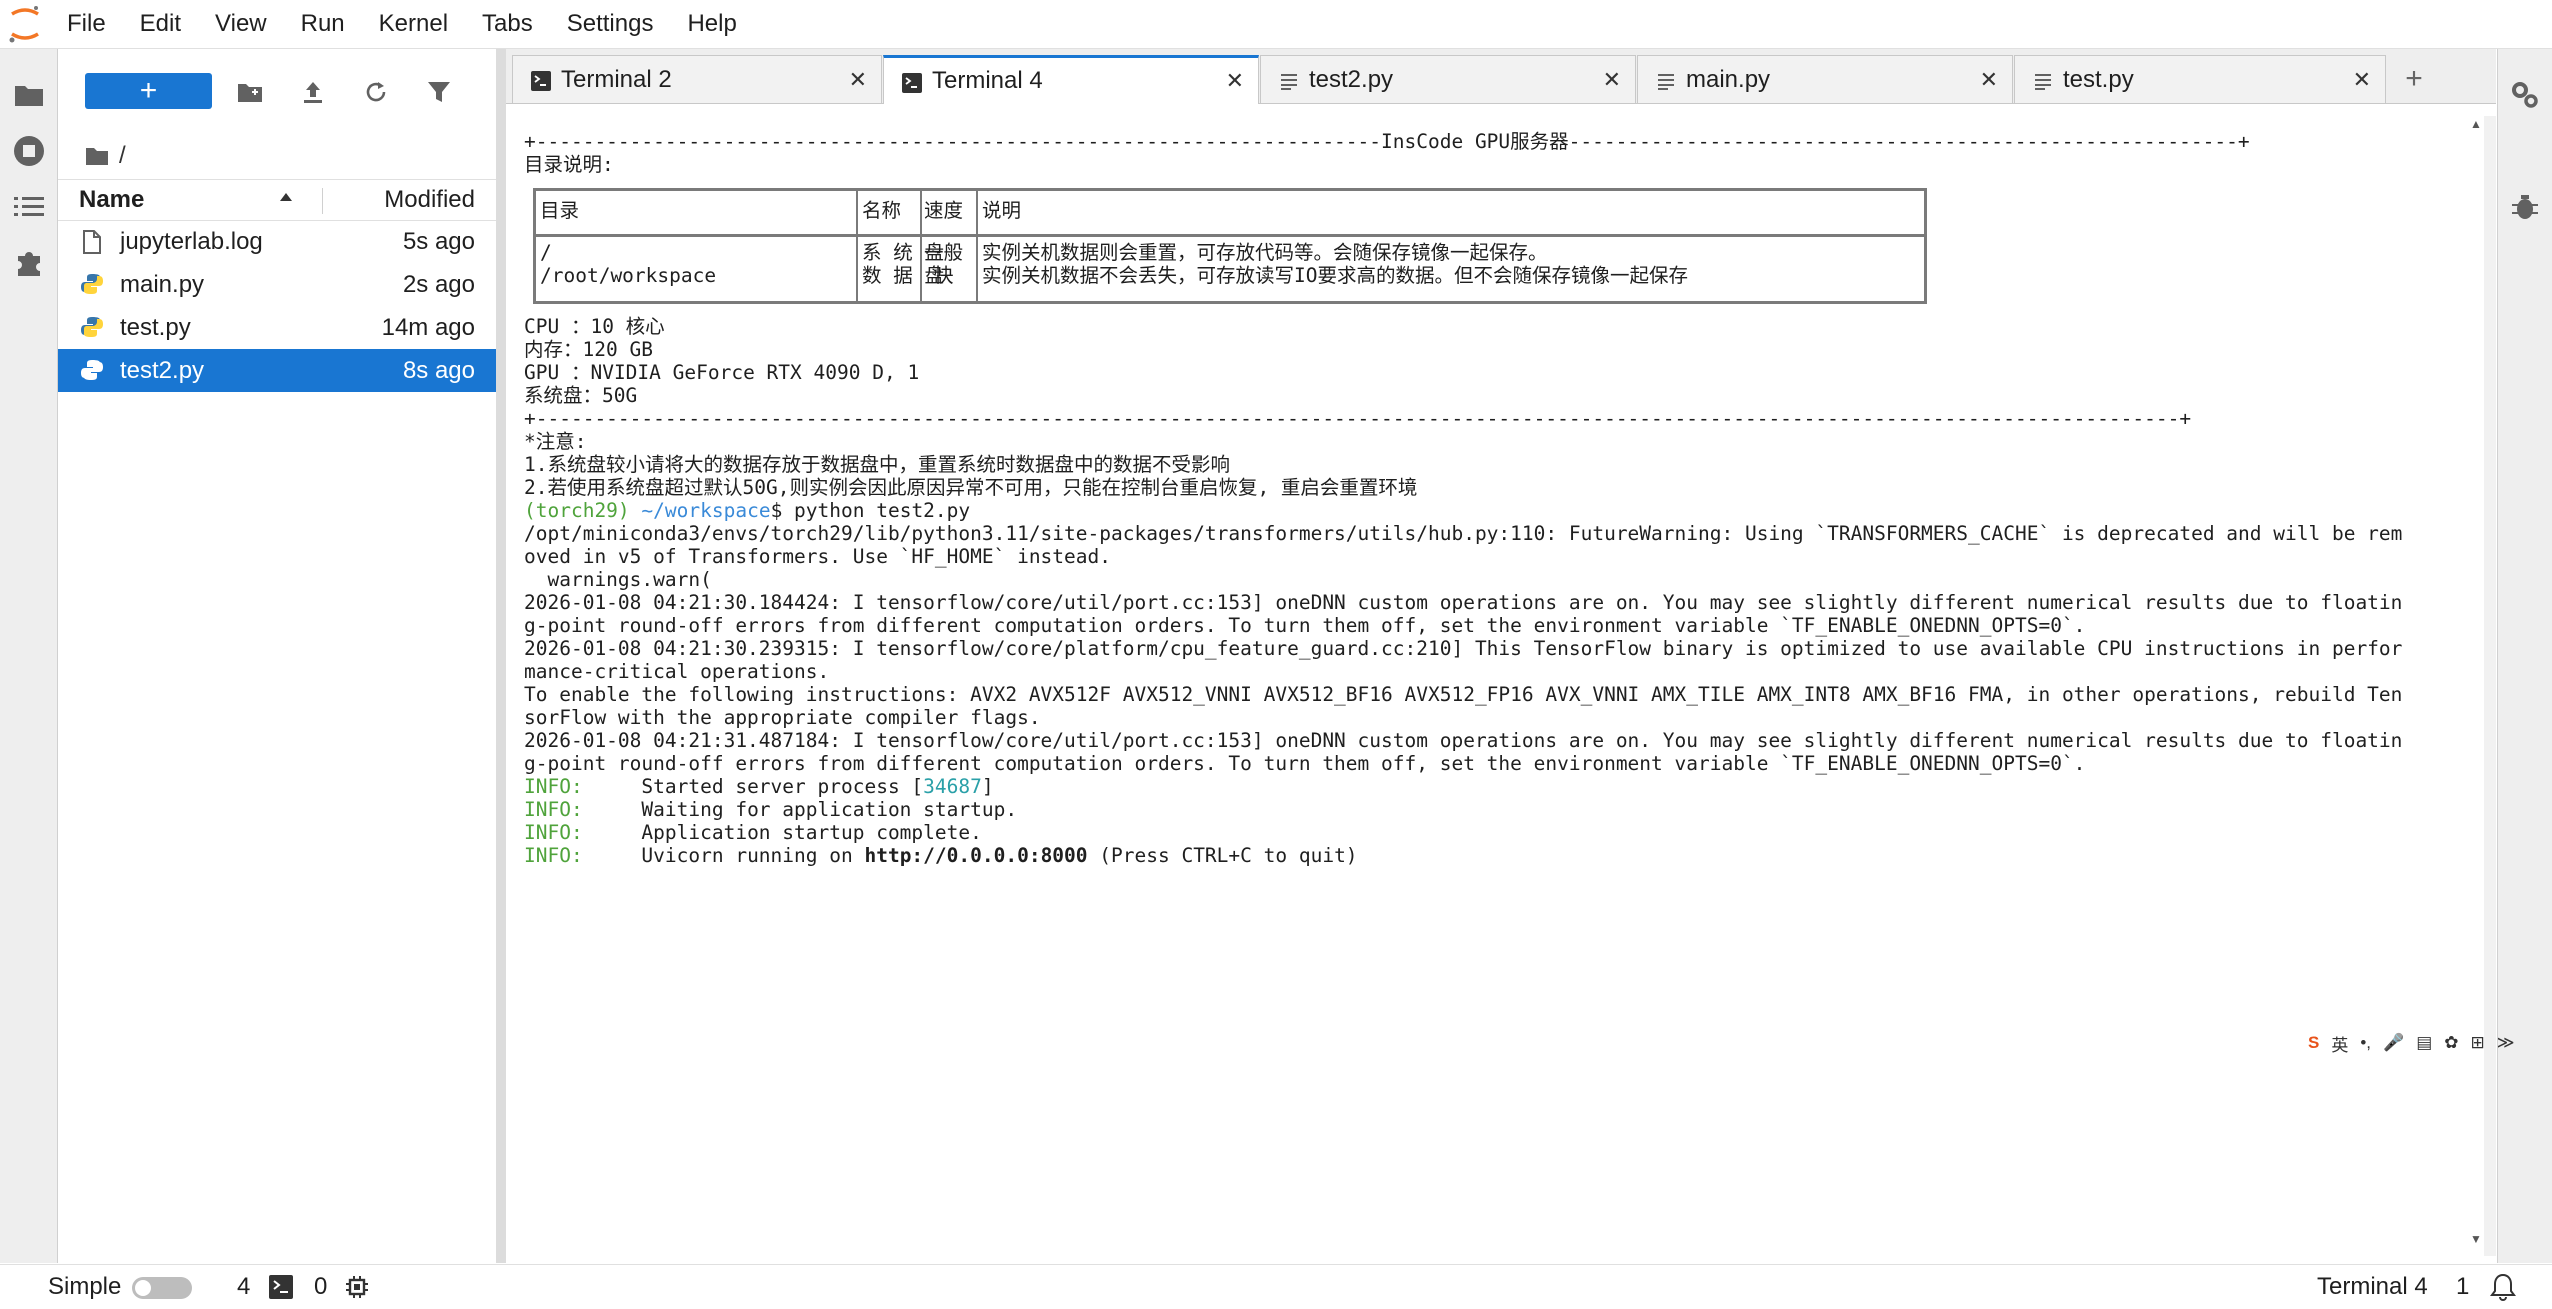 The image size is (2552, 1309). I want to click on folder-icon, so click(28, 95).